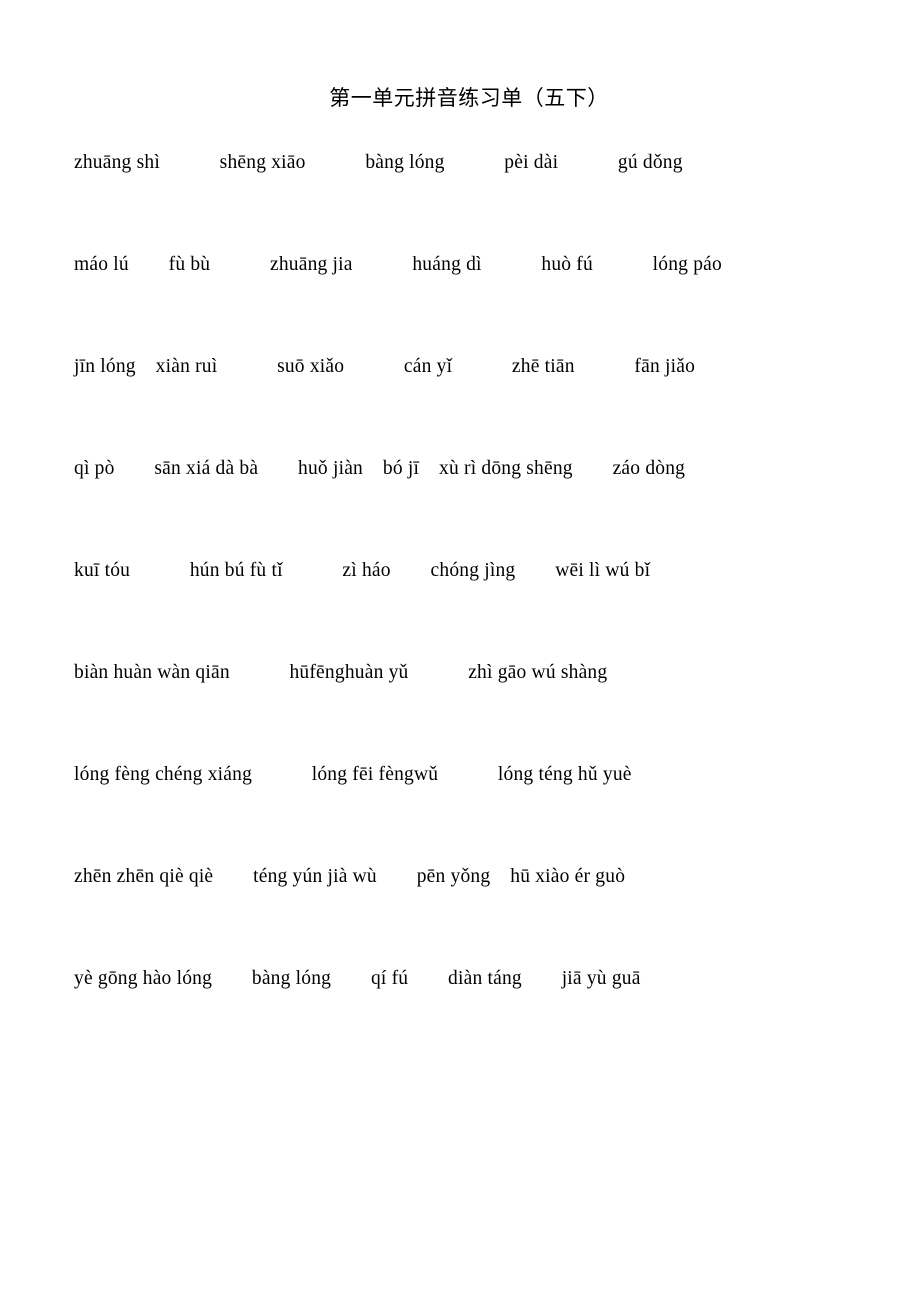 This screenshot has height=1303, width=920. What do you see at coordinates (564, 775) in the screenshot?
I see `pinyin-group: lóng téng hǔ yuè` at bounding box center [564, 775].